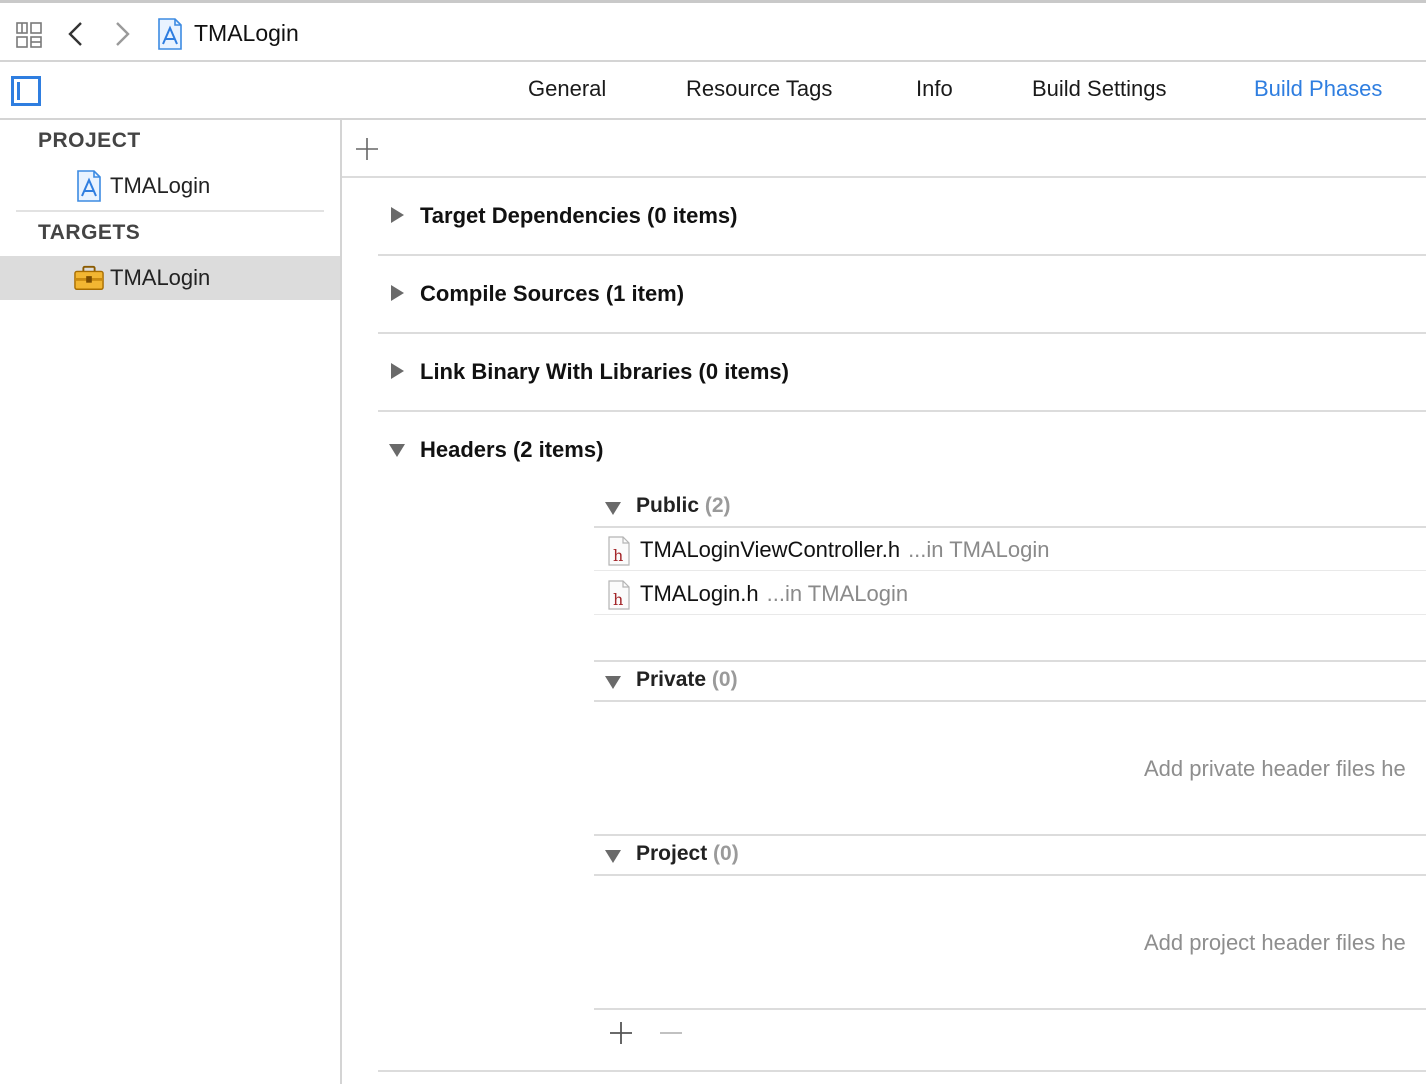 The height and width of the screenshot is (1084, 1426). Describe the element at coordinates (713, 31) in the screenshot. I see `jump-bar: TMALogin` at that location.